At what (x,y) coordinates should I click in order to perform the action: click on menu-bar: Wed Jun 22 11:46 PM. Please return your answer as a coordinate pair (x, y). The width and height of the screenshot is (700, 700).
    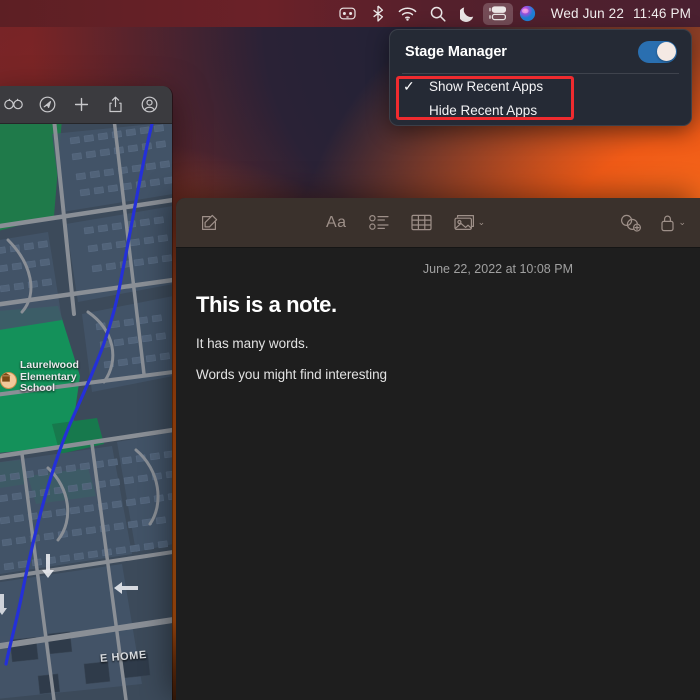
    Looking at the image, I should click on (350, 13).